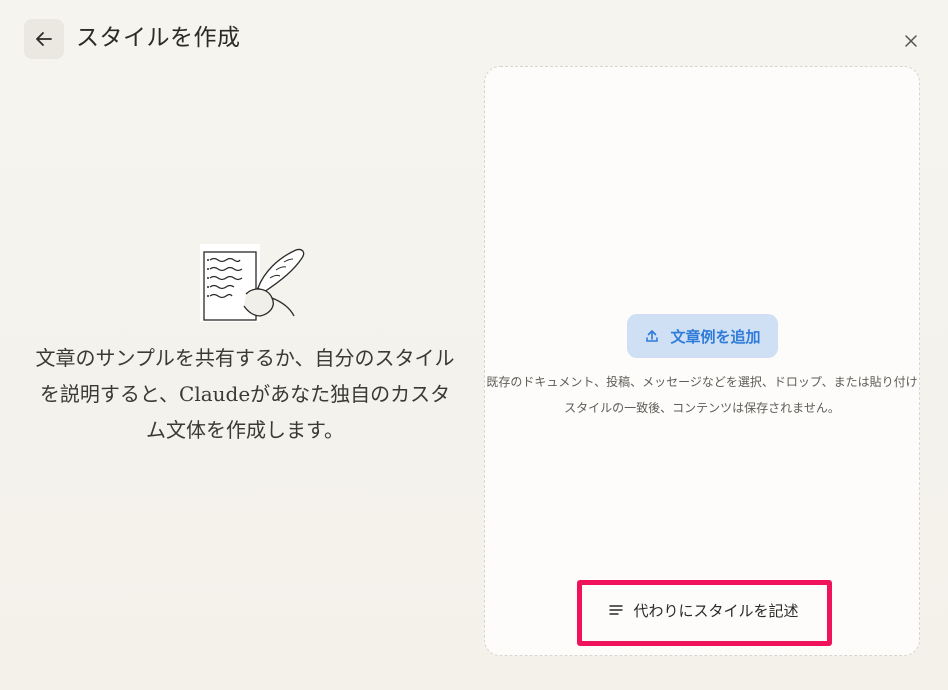  I want to click on upload-hint-secondary: スタイルの一致後、コンテンツは保存されません。, so click(702, 408).